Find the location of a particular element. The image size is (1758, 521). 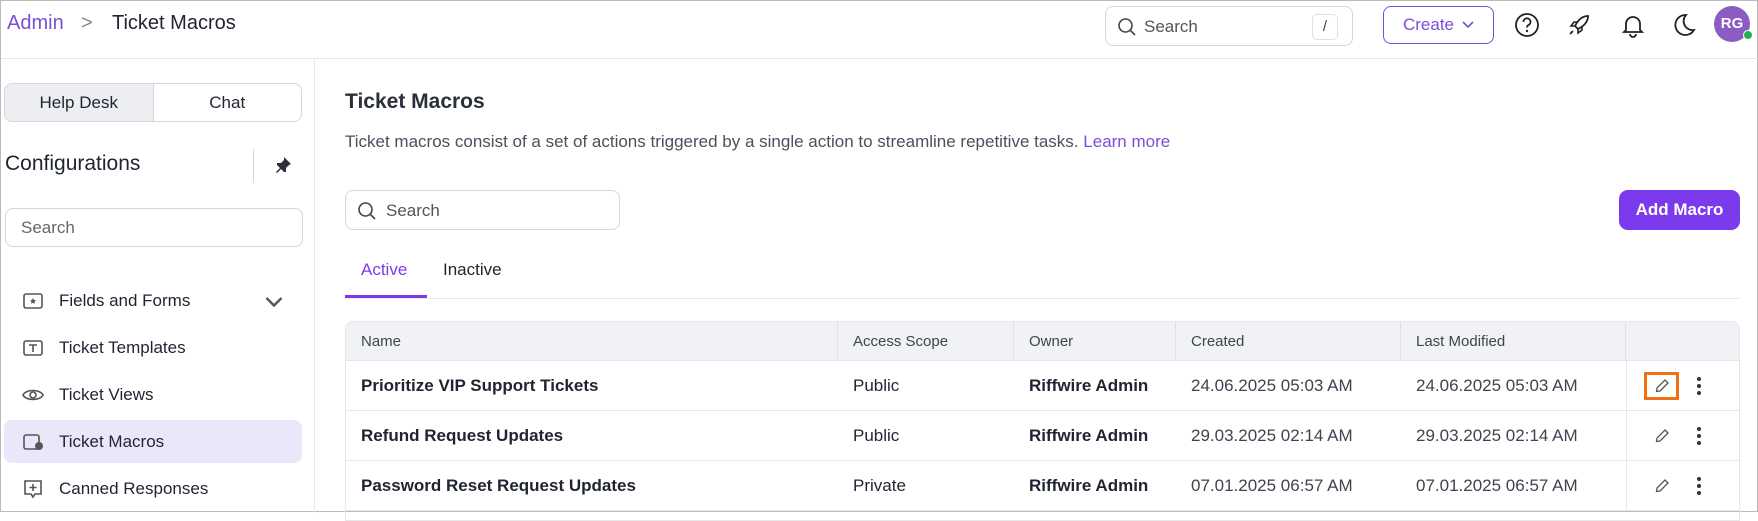

cell-name: Refund Request Updates is located at coordinates (454, 436).